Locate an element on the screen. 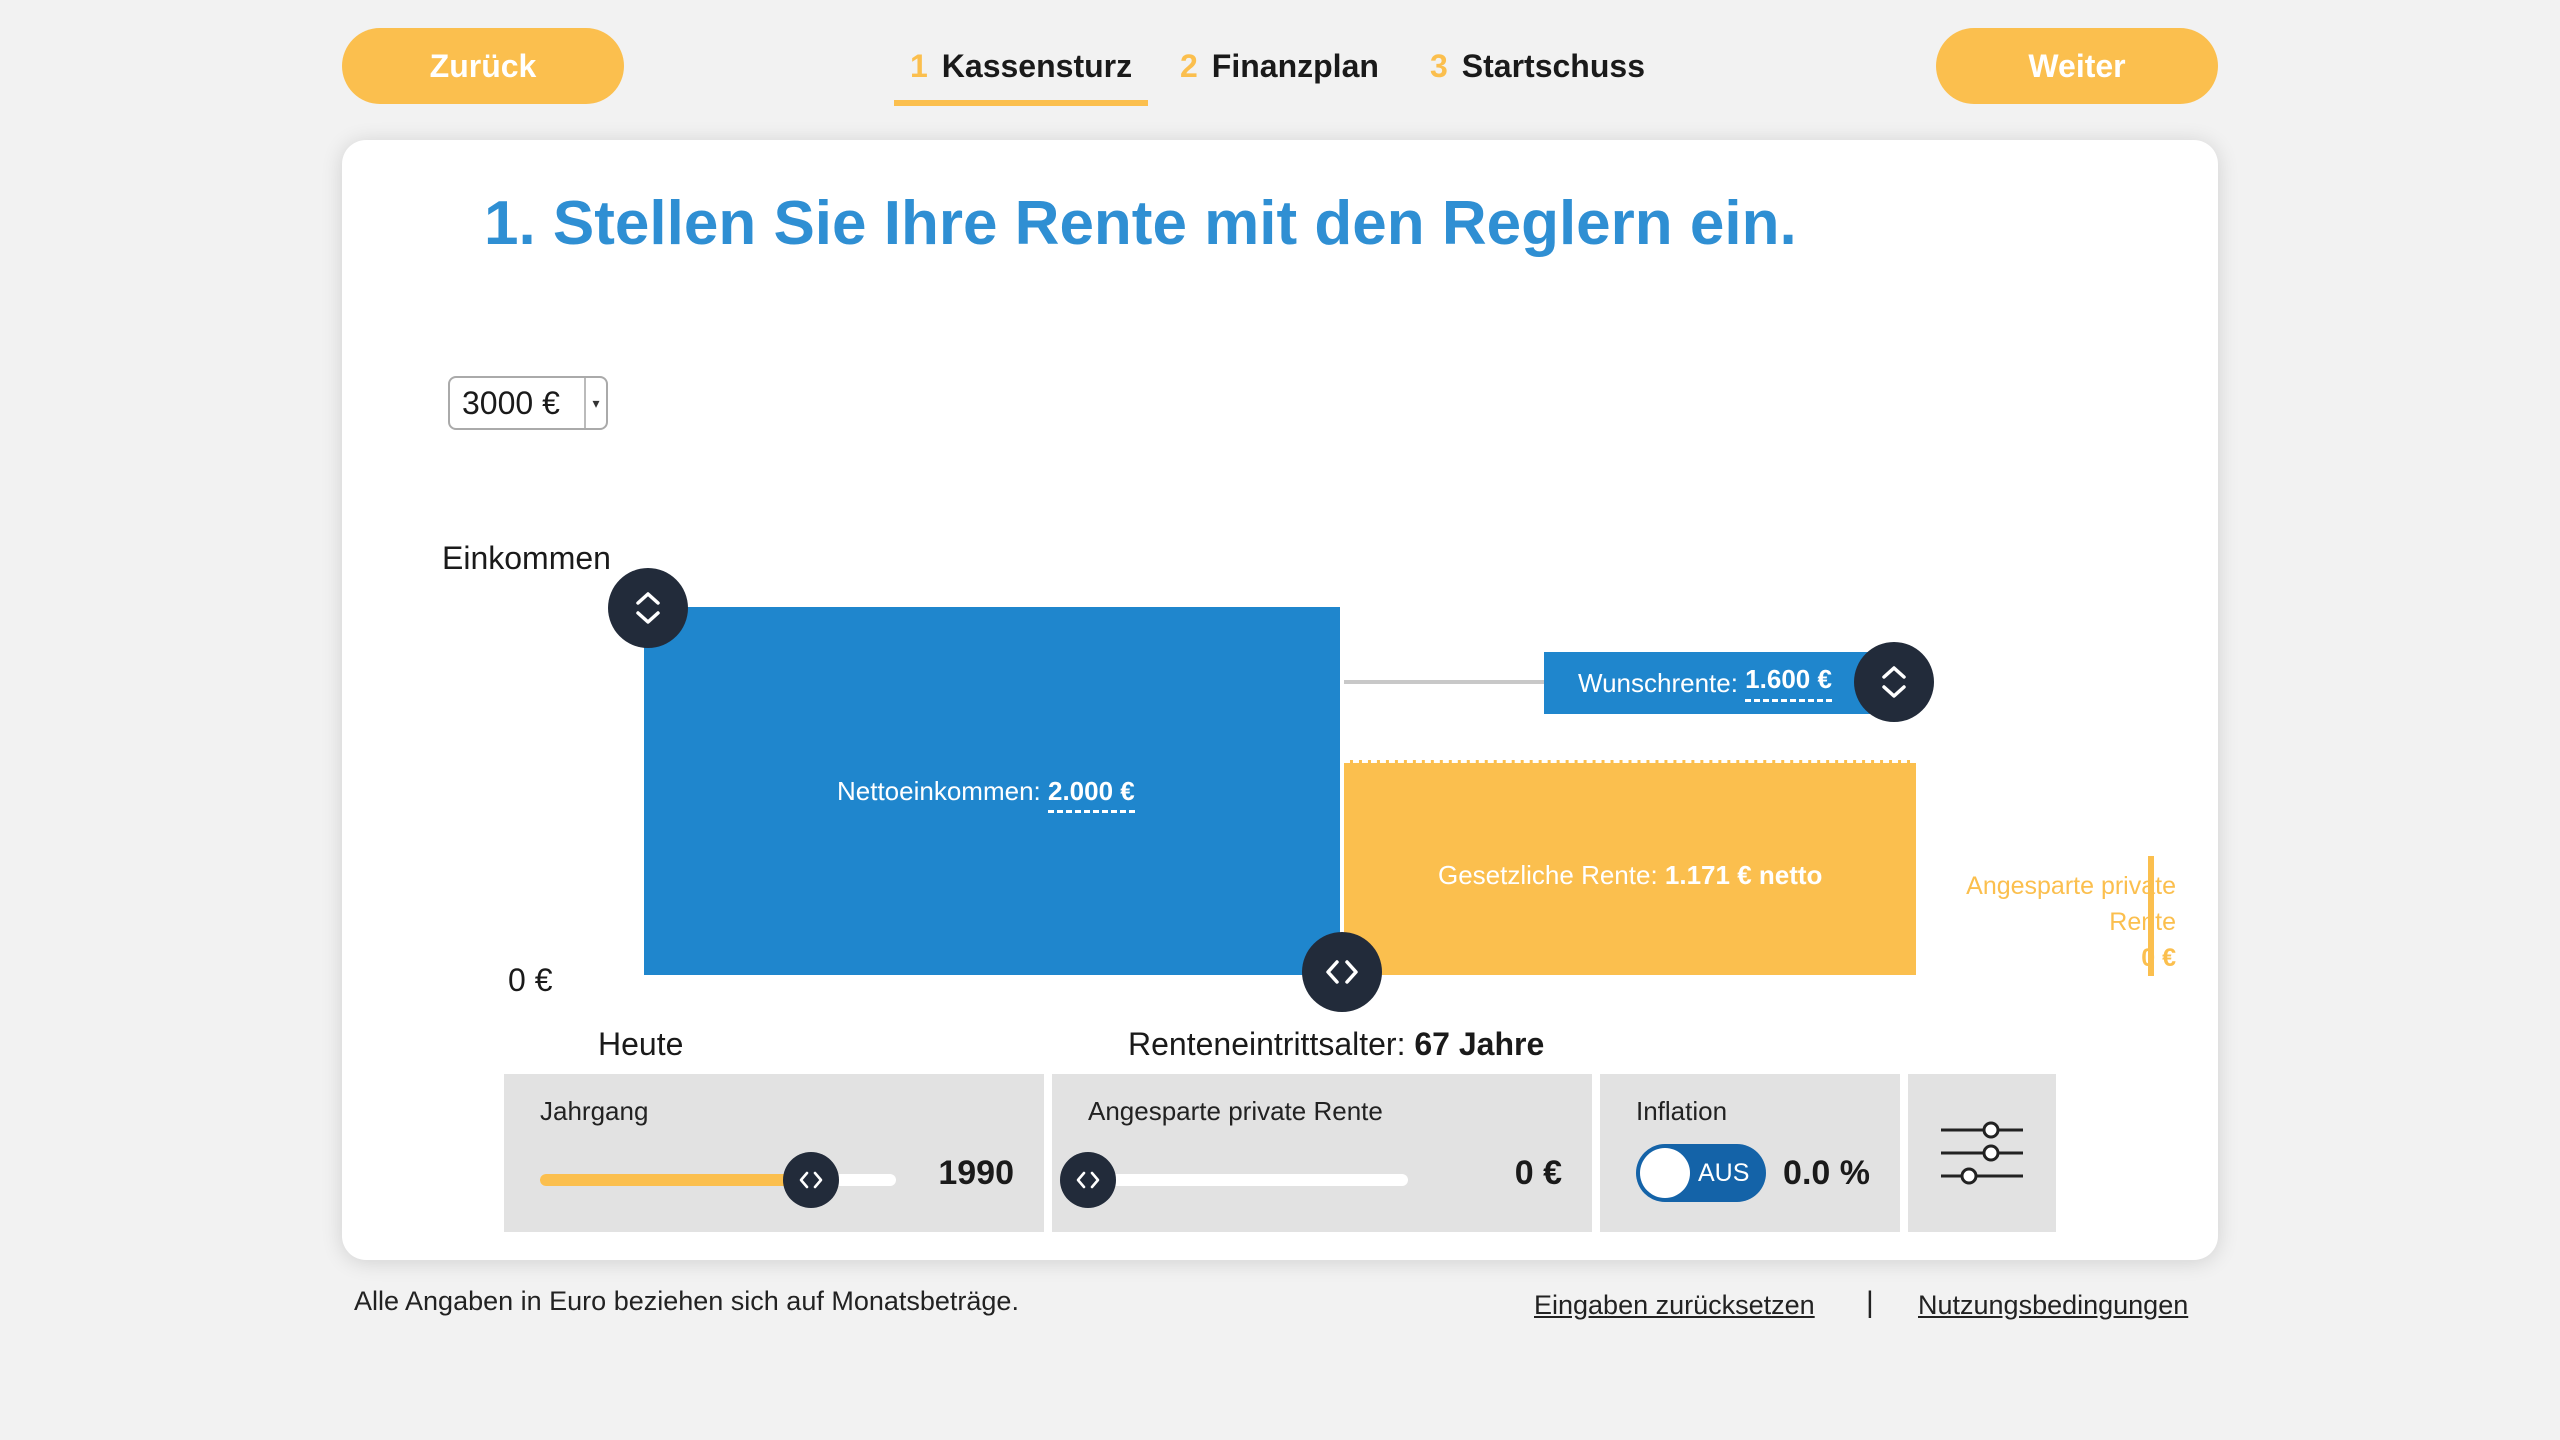 The image size is (2560, 1440). settings-button is located at coordinates (1982, 1153).